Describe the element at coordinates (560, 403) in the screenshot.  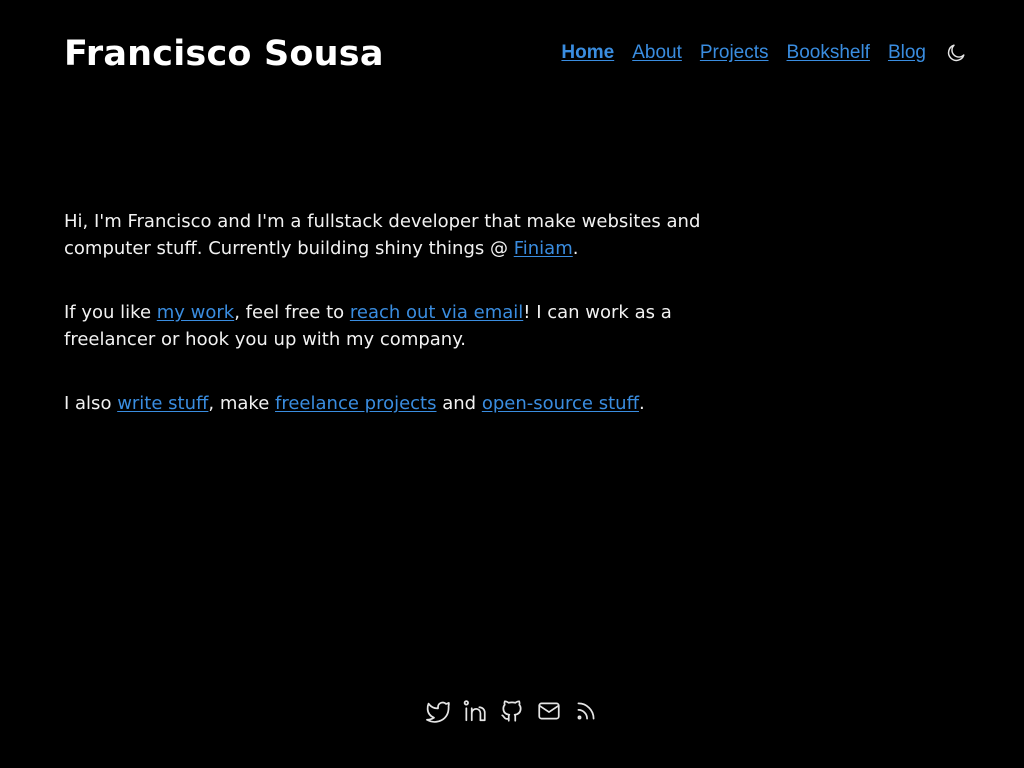
I see `open-source-link: open-source stuff` at that location.